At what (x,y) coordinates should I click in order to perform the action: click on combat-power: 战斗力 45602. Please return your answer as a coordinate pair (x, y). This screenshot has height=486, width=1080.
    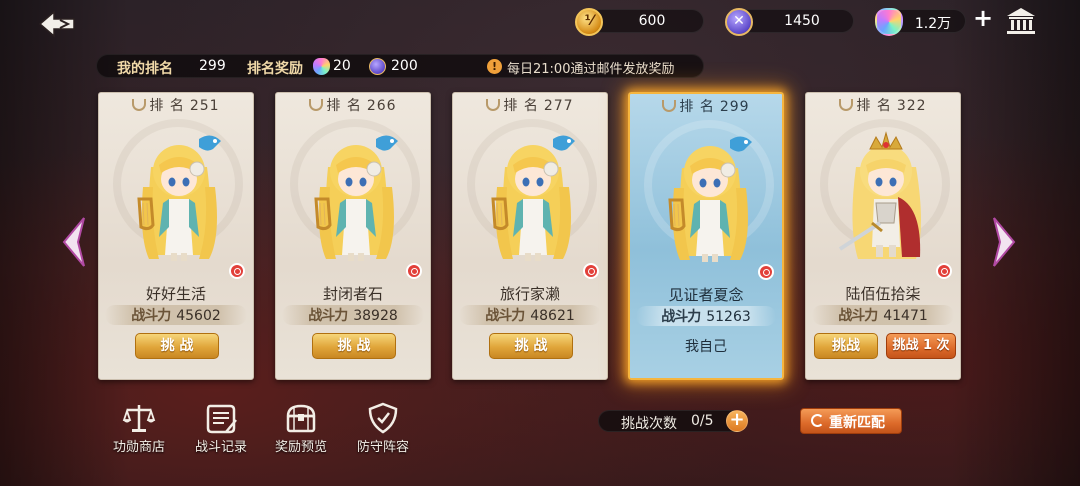
    Looking at the image, I should click on (176, 315).